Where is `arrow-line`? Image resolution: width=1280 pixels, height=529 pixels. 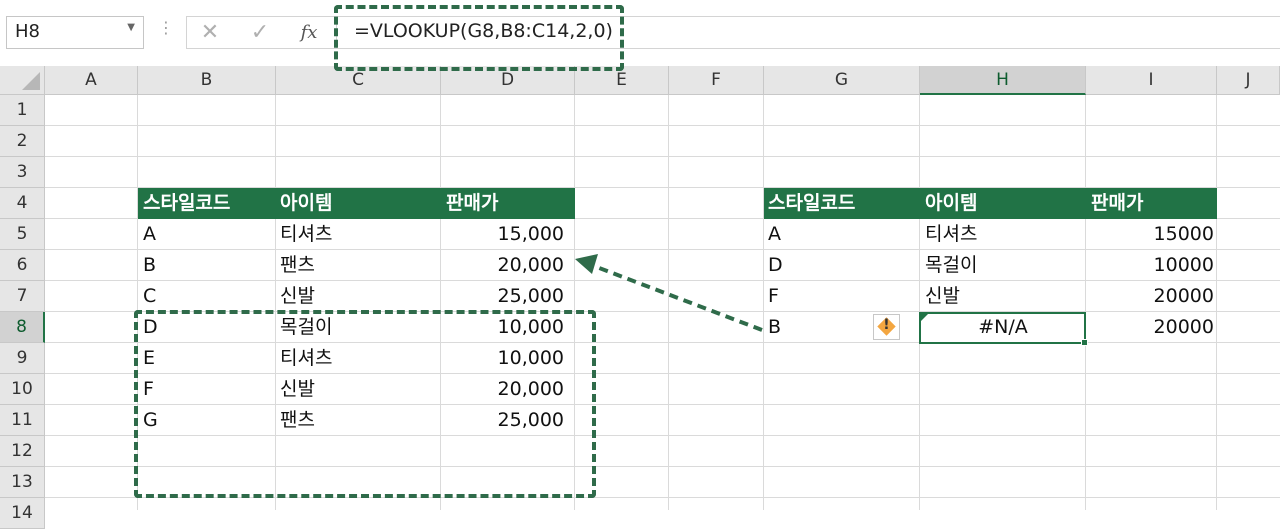 arrow-line is located at coordinates (678, 298).